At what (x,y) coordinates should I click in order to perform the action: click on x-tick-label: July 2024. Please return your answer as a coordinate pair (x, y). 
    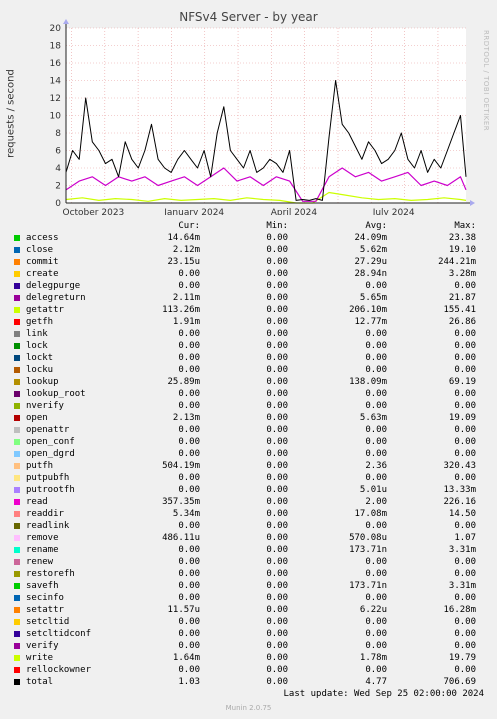
    Looking at the image, I should click on (393, 211).